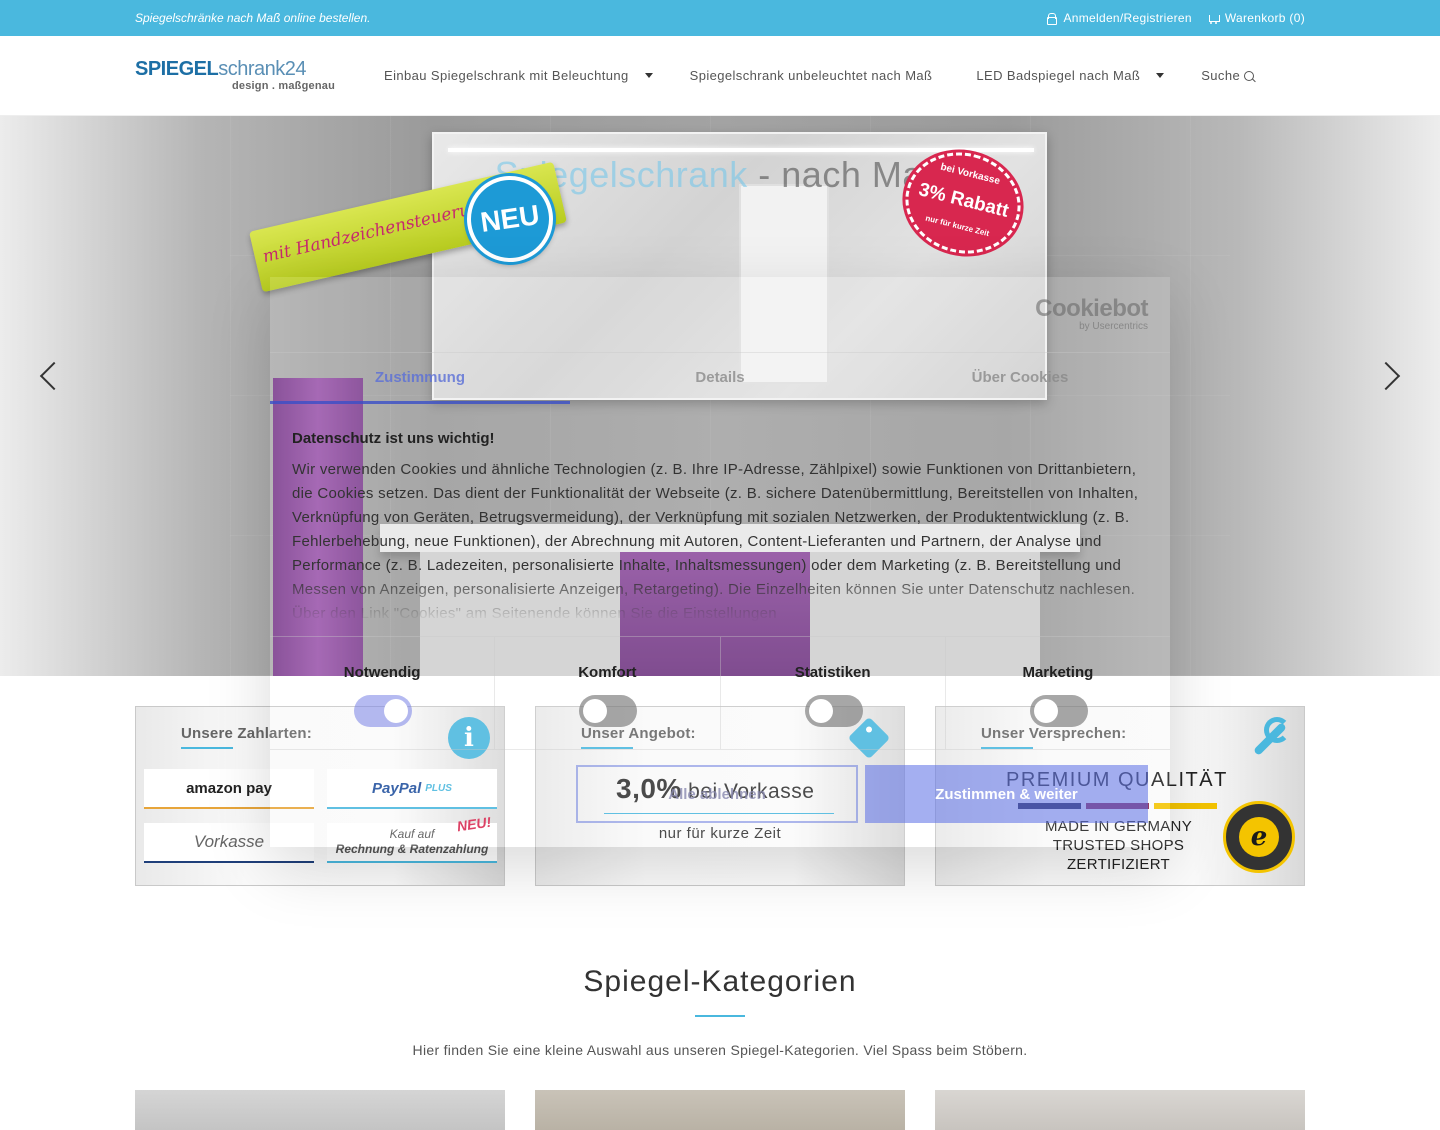 The image size is (1440, 1130). I want to click on account-links: Anmelden/Registrieren Warenkorb (0), so click(1175, 18).